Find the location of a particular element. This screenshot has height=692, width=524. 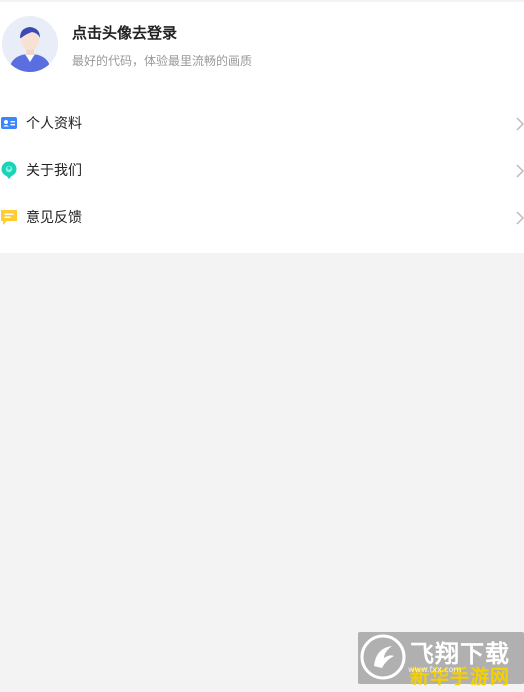

avatar is located at coordinates (30, 44).